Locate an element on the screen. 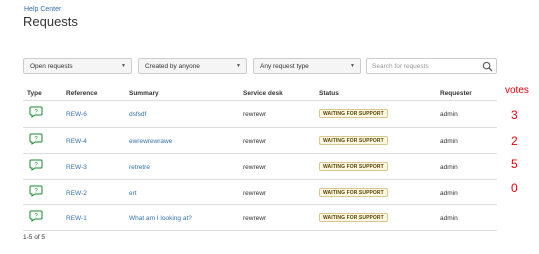 This screenshot has height=254, width=539. filter-request-type-dropdown: Any request type ▼ is located at coordinates (307, 66).